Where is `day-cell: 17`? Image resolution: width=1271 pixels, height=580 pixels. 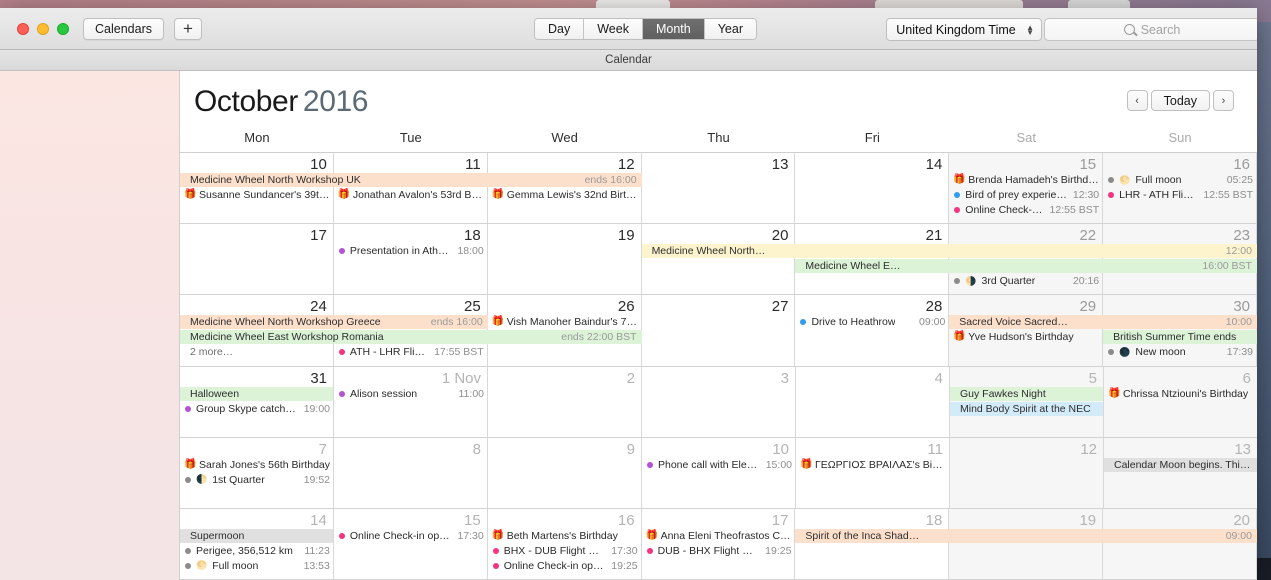
day-cell: 17 is located at coordinates (257, 259).